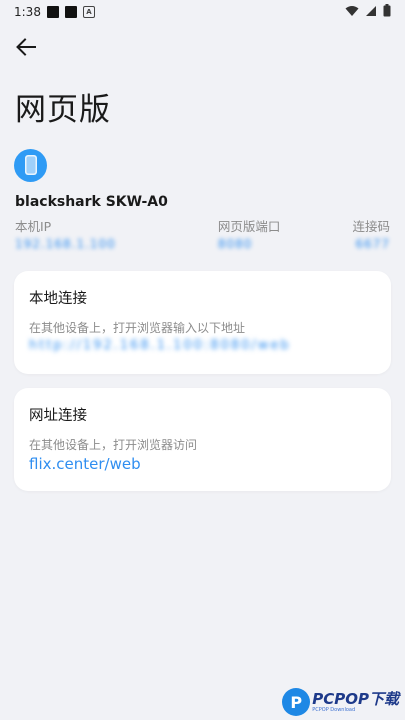 The width and height of the screenshot is (405, 720). Describe the element at coordinates (58, 299) in the screenshot. I see `card-title: 本地连接` at that location.